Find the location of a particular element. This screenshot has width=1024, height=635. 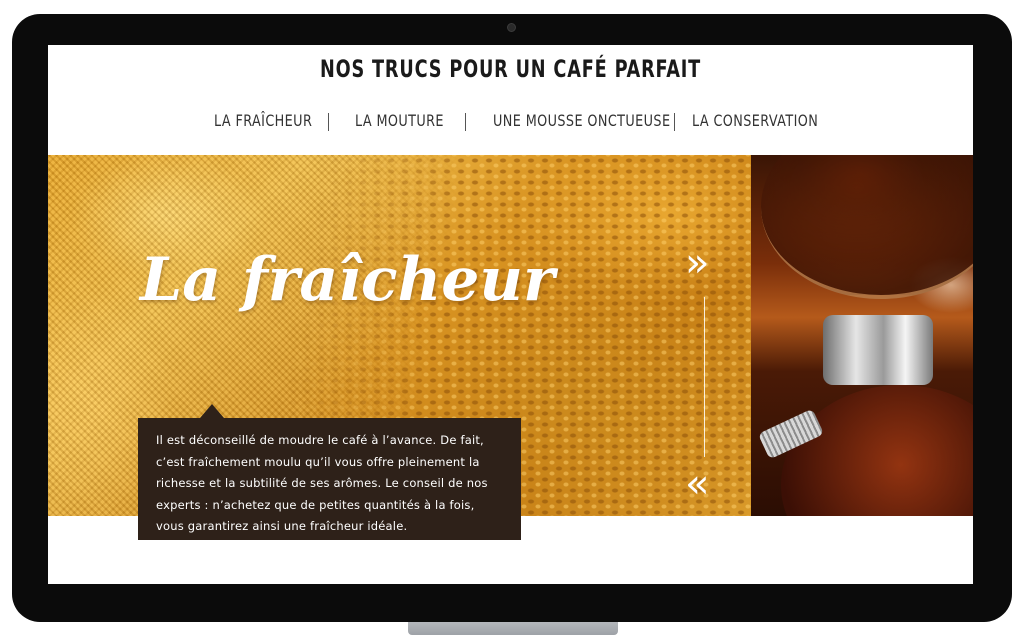

nav-item-mousse: UNE MOUSSE ONCTUEUSE is located at coordinates (581, 120).